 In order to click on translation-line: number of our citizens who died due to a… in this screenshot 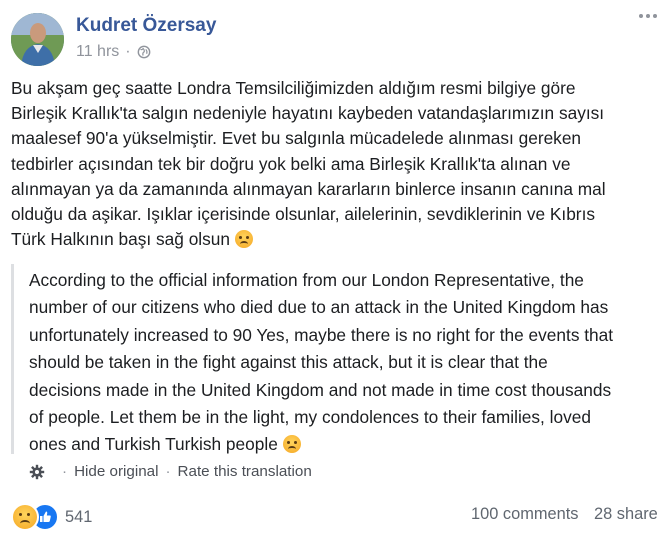, I will do `click(319, 307)`.